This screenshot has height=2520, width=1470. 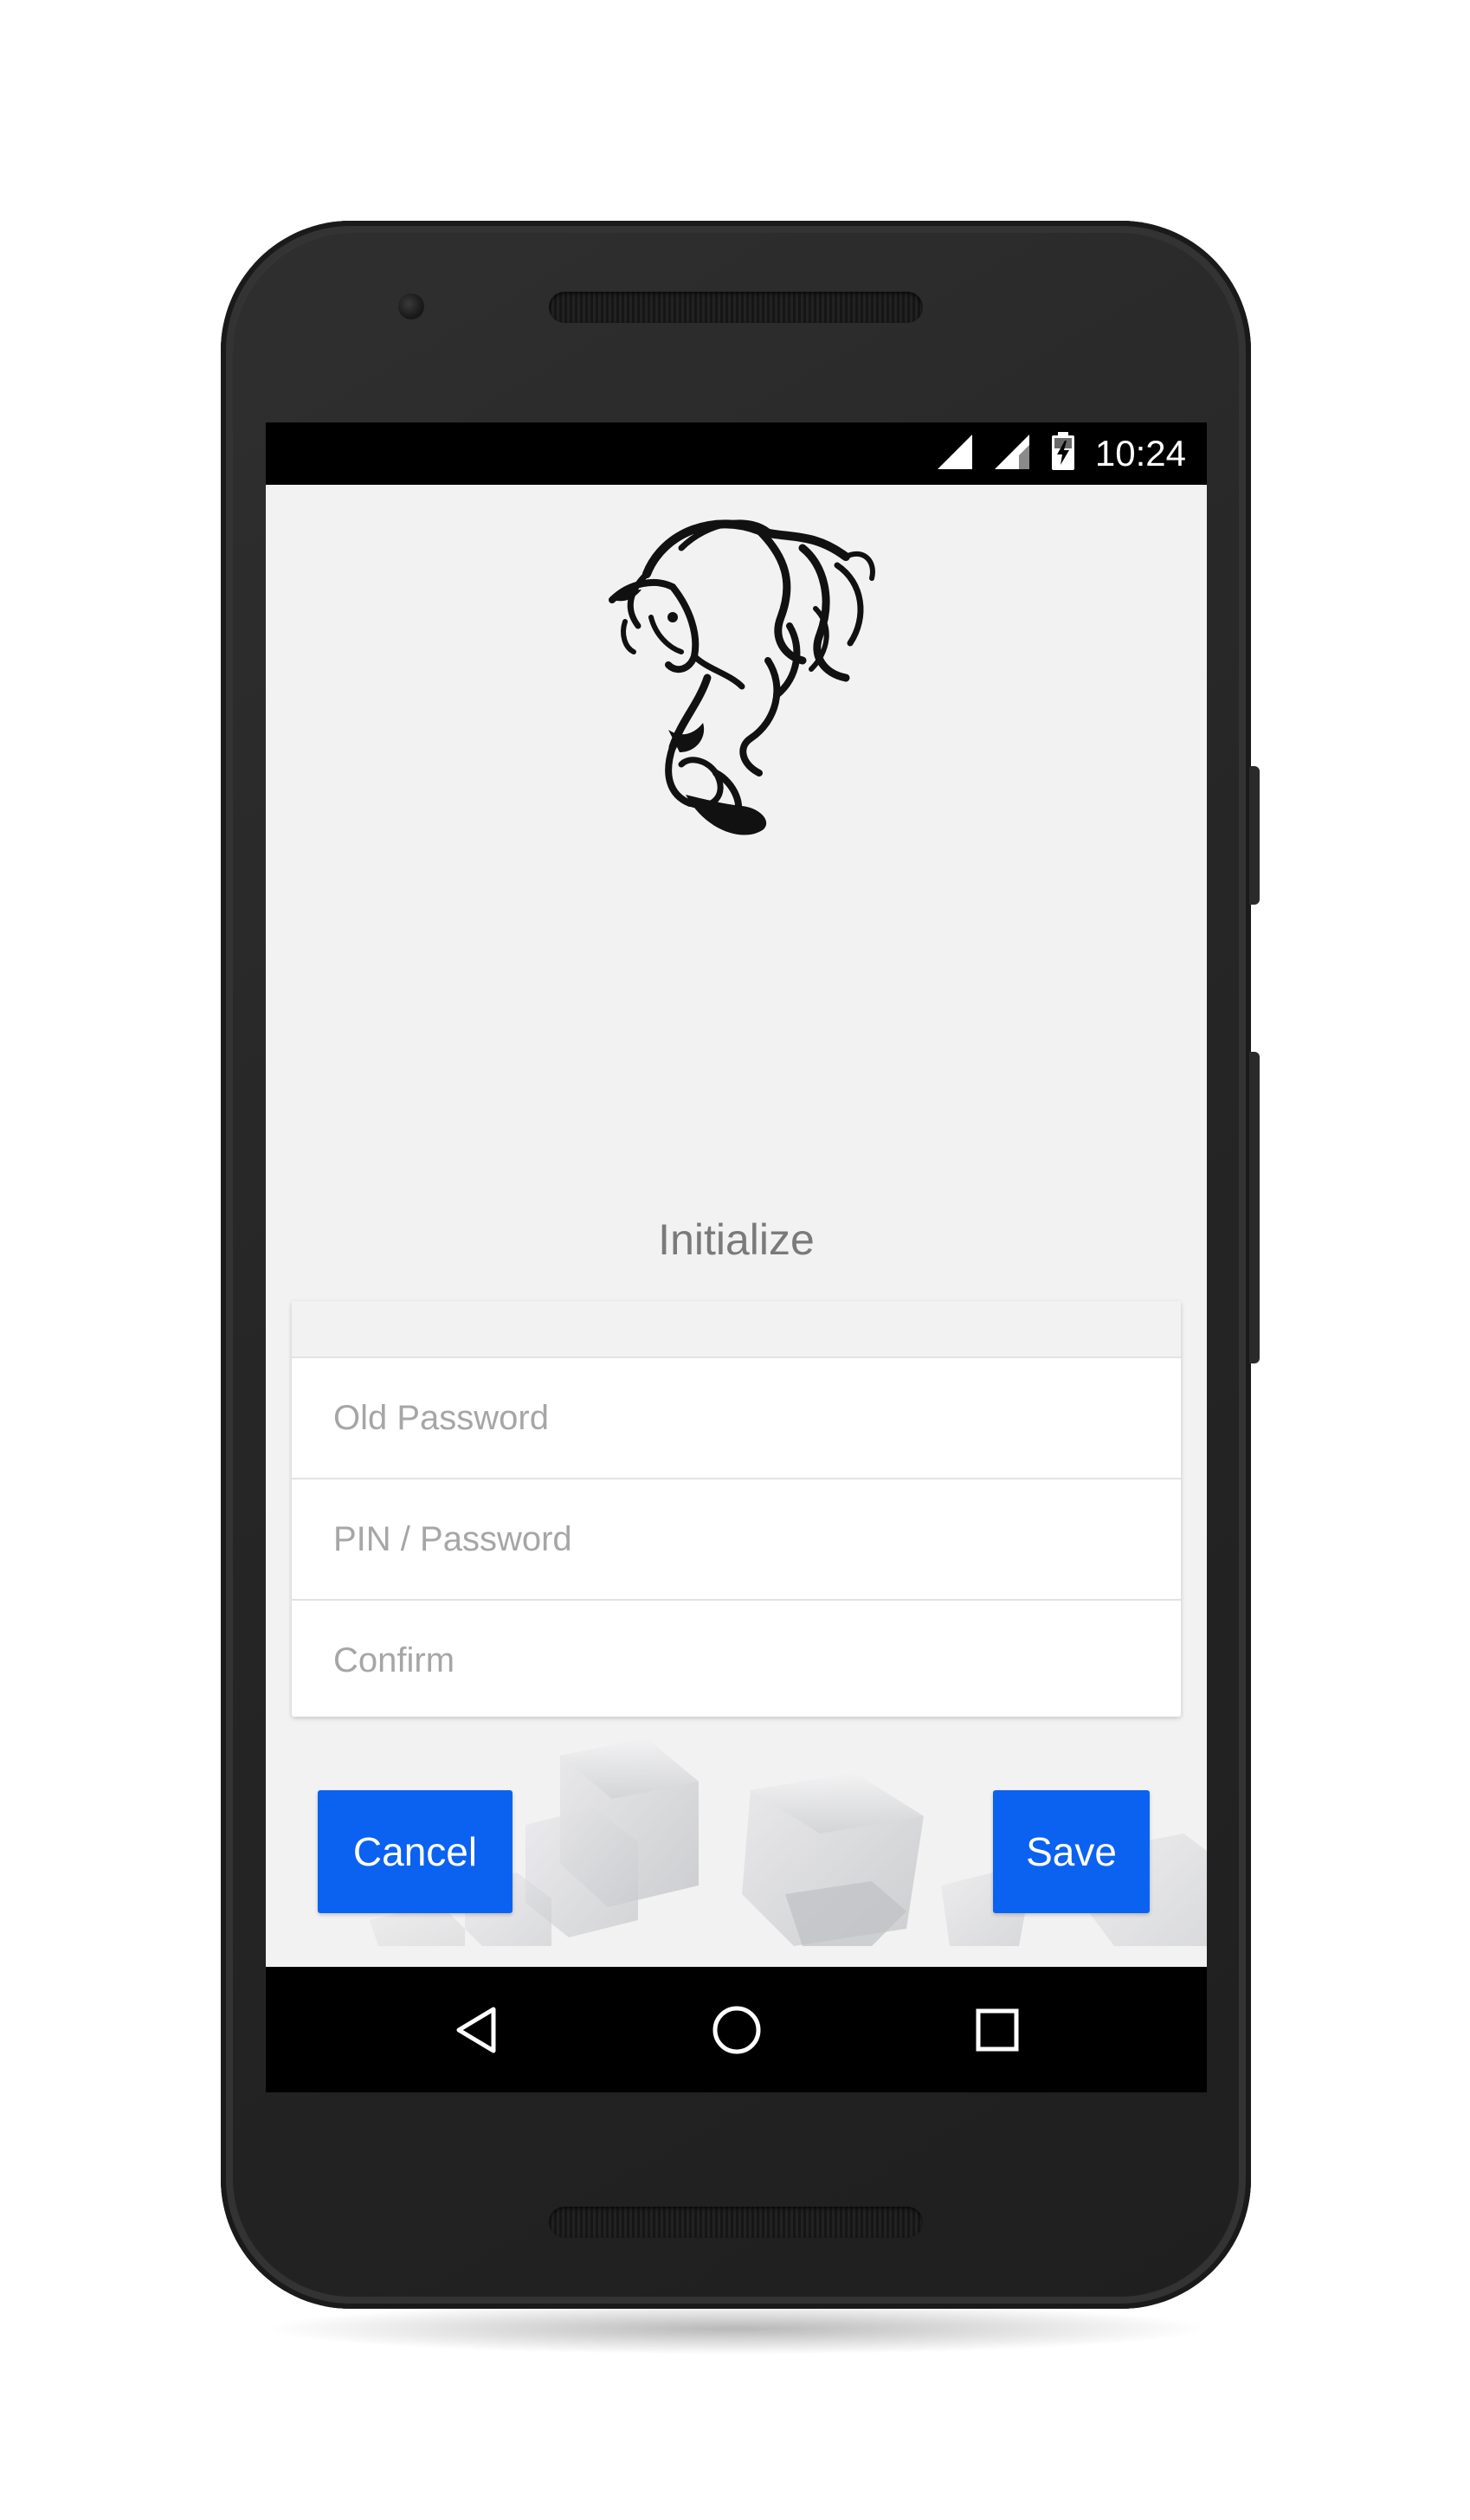 What do you see at coordinates (736, 2329) in the screenshot?
I see `device-shadow` at bounding box center [736, 2329].